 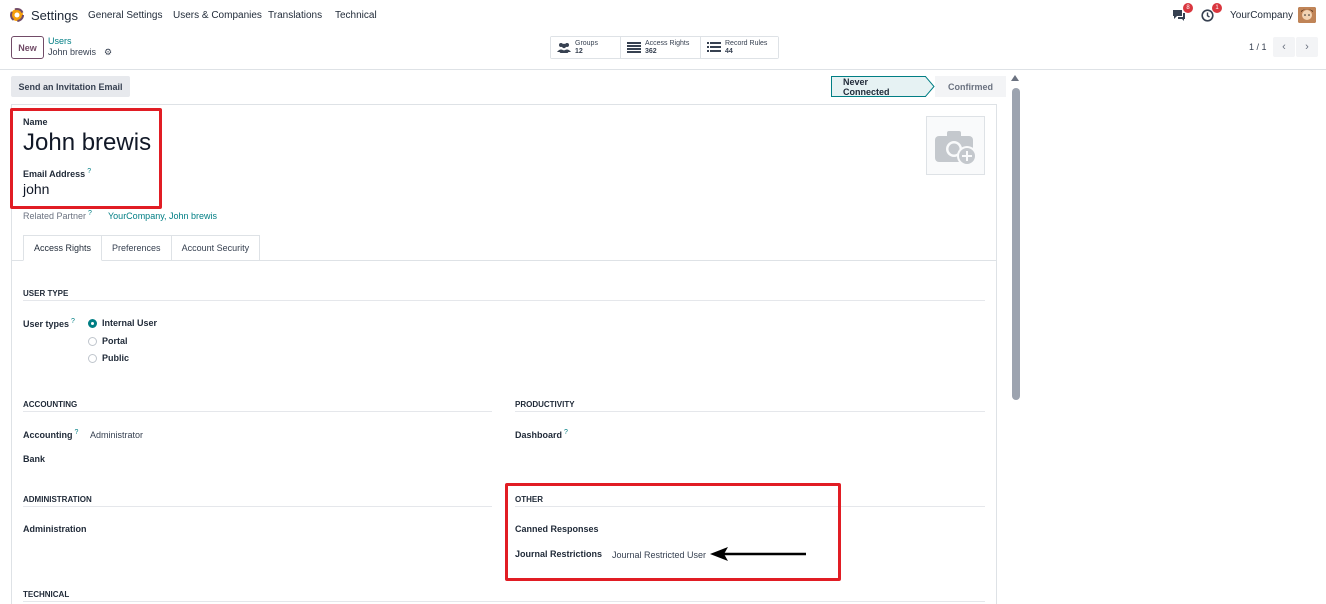 I want to click on messages-badge: 8, so click(x=1188, y=8).